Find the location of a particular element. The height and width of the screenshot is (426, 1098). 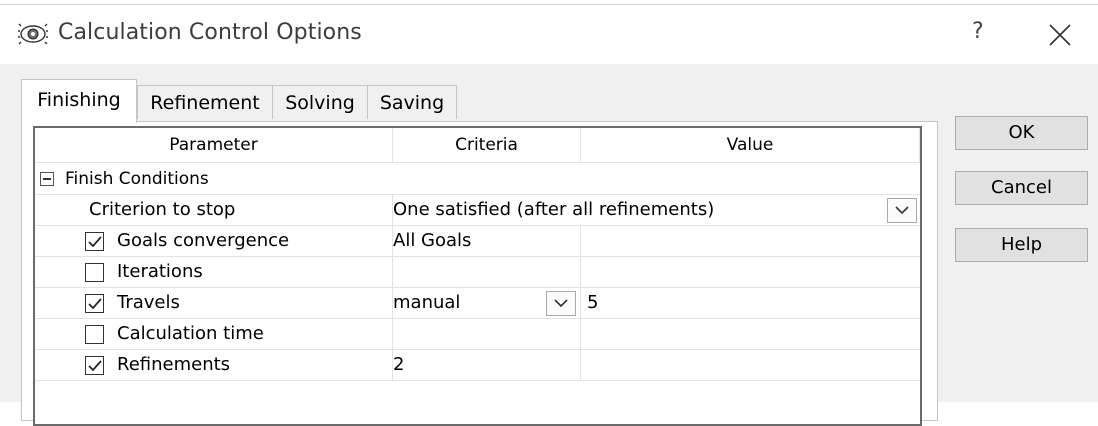

parameter-label: Goals convergence is located at coordinates (203, 240).